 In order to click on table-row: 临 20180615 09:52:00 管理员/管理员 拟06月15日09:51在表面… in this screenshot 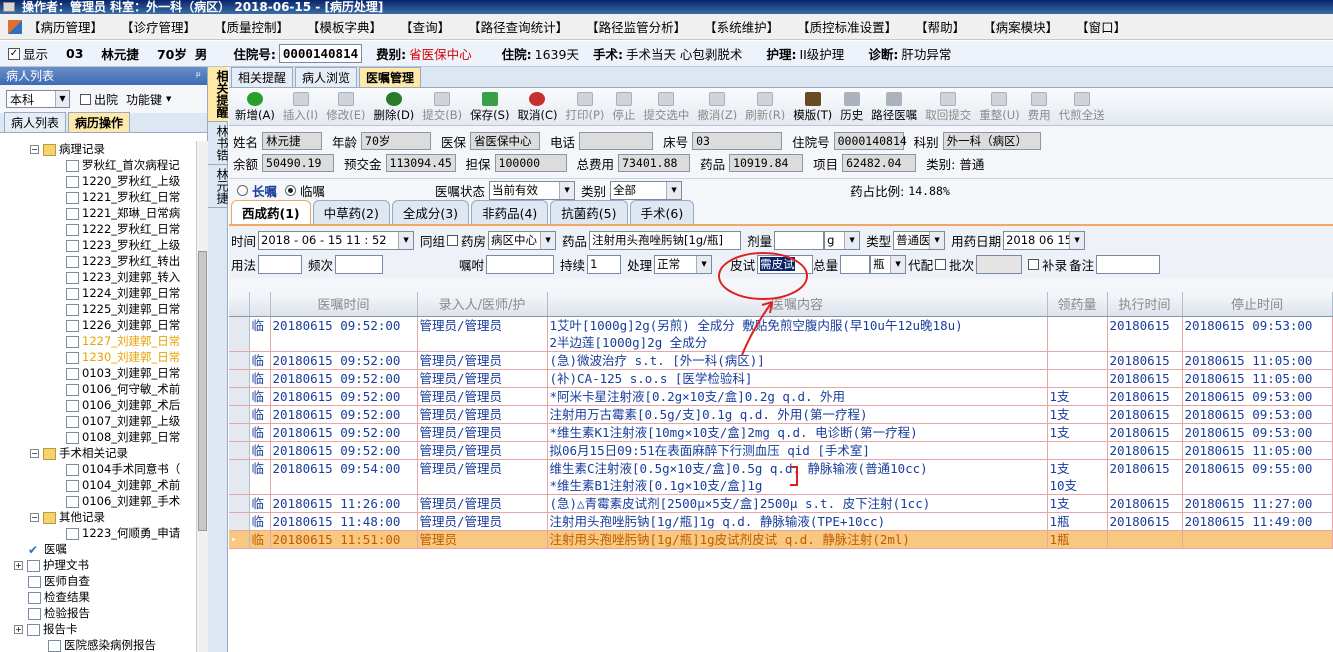, I will do `click(781, 450)`.